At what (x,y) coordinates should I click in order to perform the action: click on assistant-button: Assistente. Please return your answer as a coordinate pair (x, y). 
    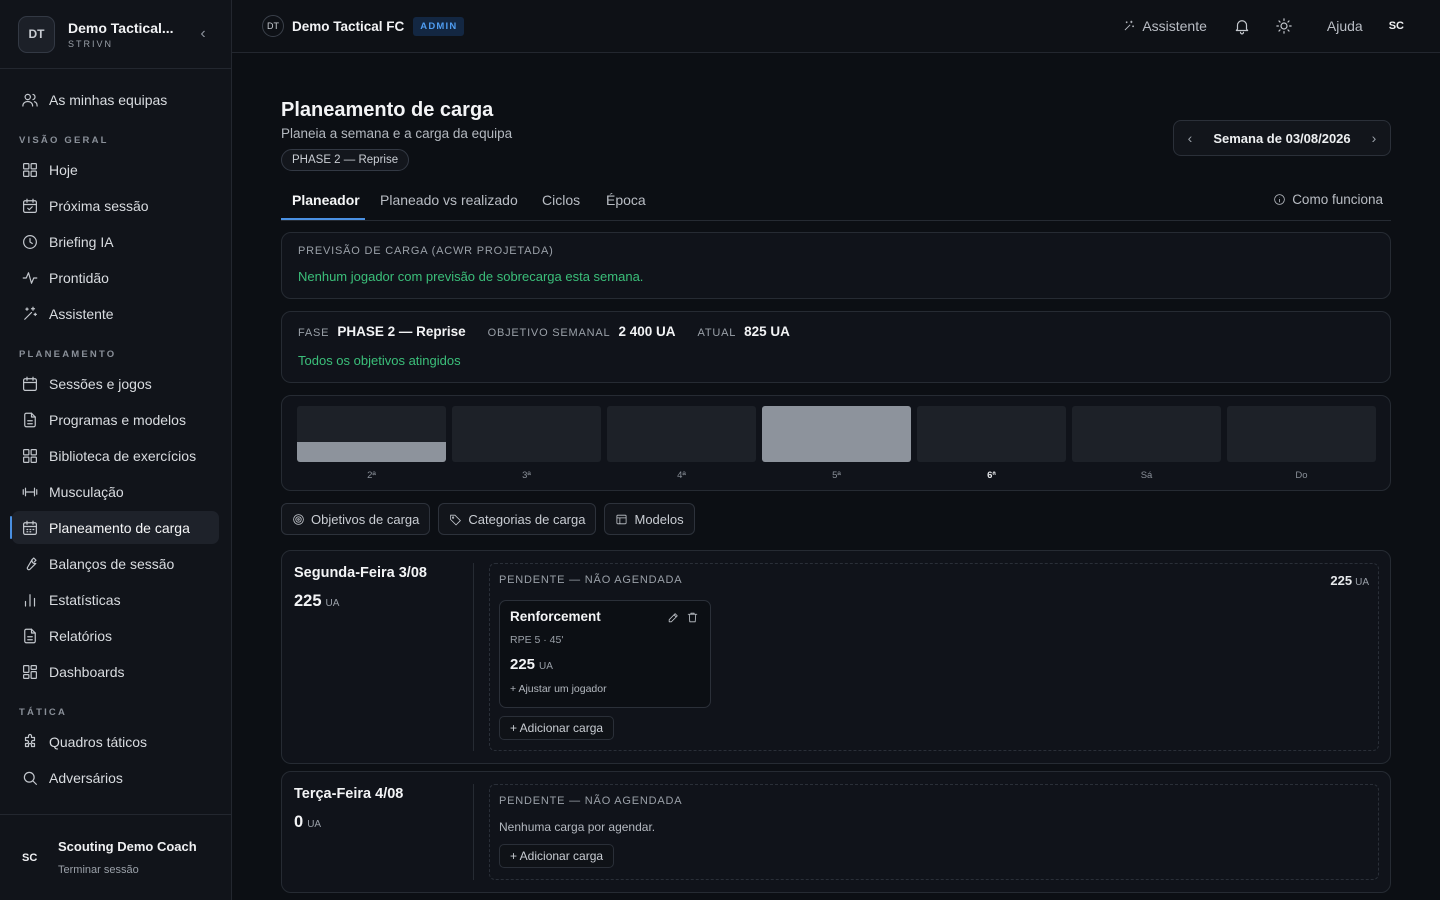
    Looking at the image, I should click on (1164, 26).